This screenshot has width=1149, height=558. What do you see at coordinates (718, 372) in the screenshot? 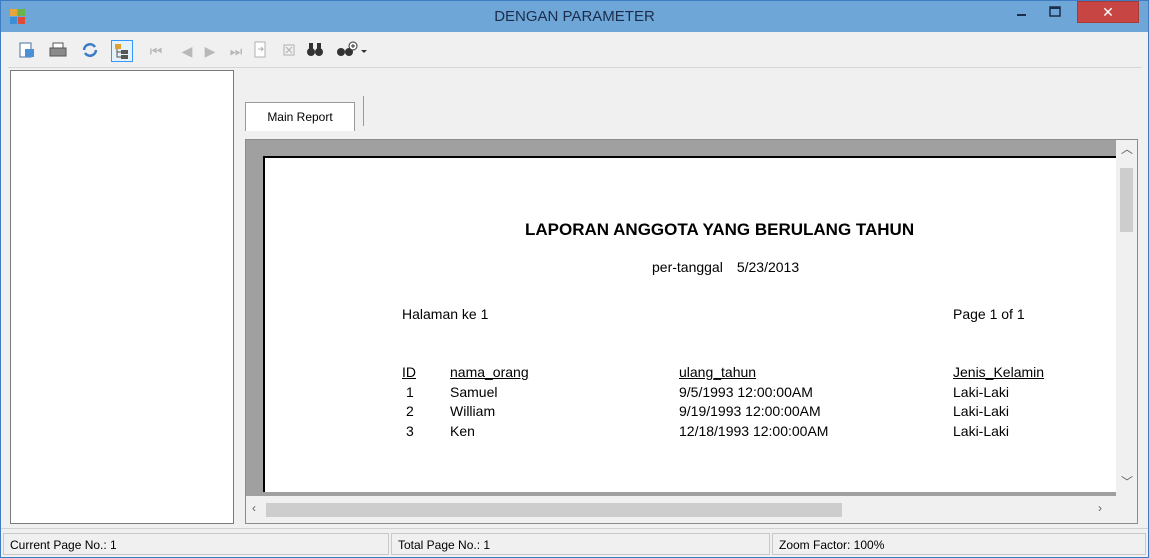
I see `column-header-ulang: ulang_tahun` at bounding box center [718, 372].